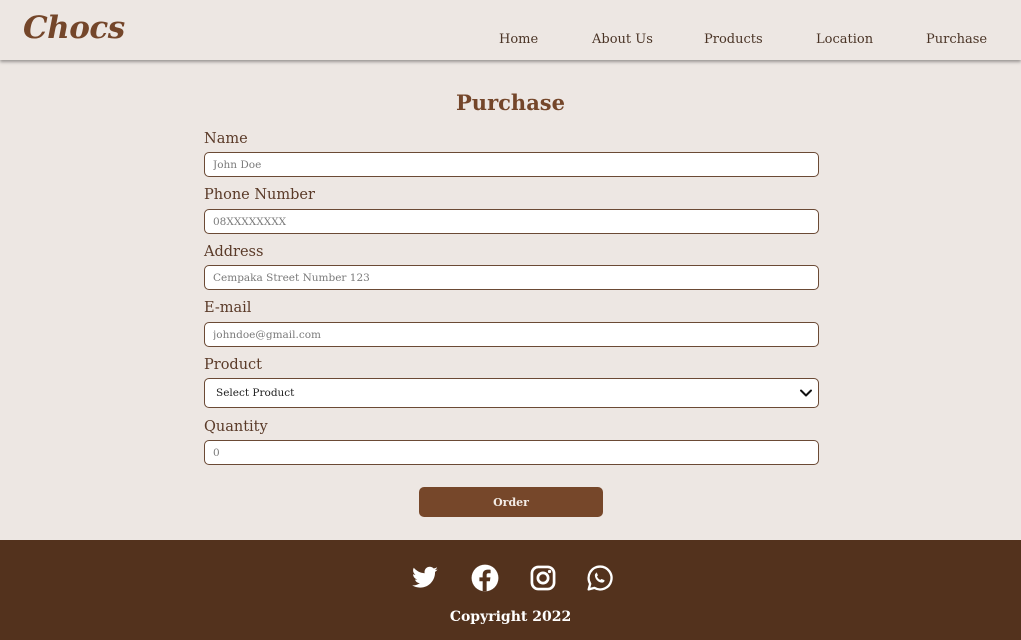 This screenshot has width=1021, height=640. I want to click on address-label: Address, so click(234, 252).